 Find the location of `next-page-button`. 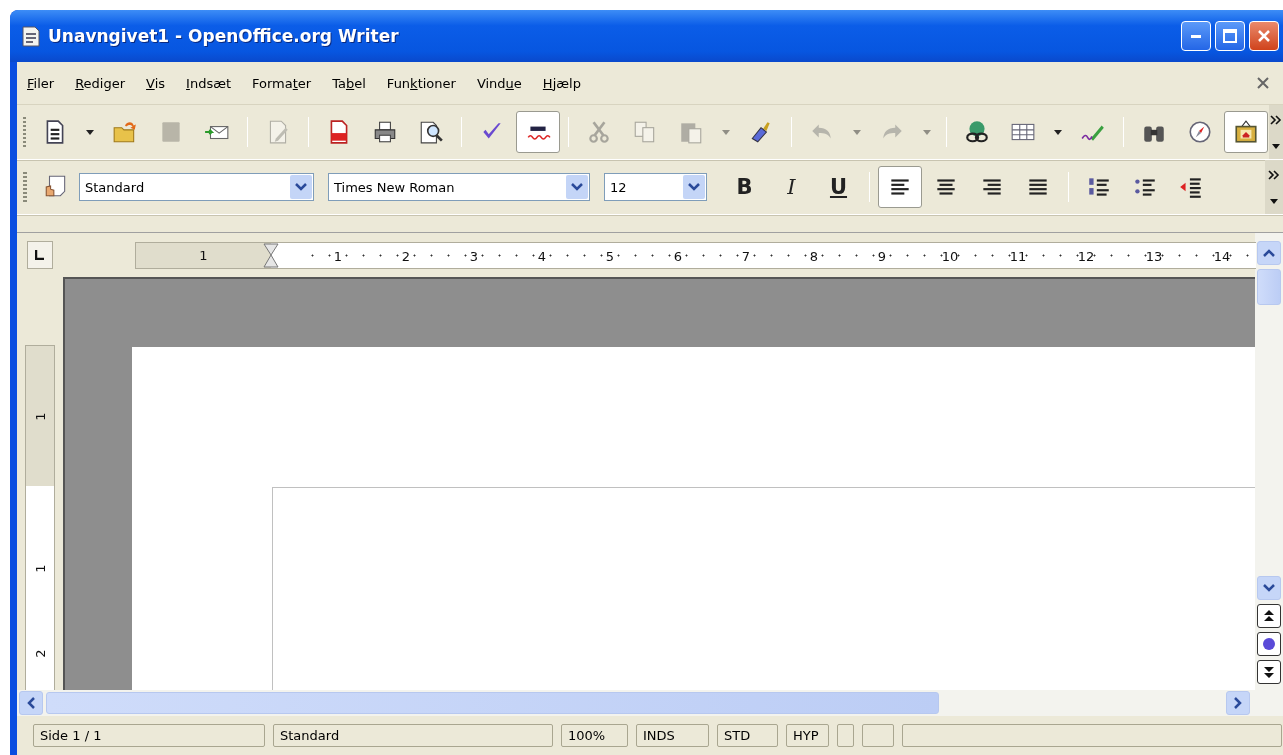

next-page-button is located at coordinates (1269, 672).